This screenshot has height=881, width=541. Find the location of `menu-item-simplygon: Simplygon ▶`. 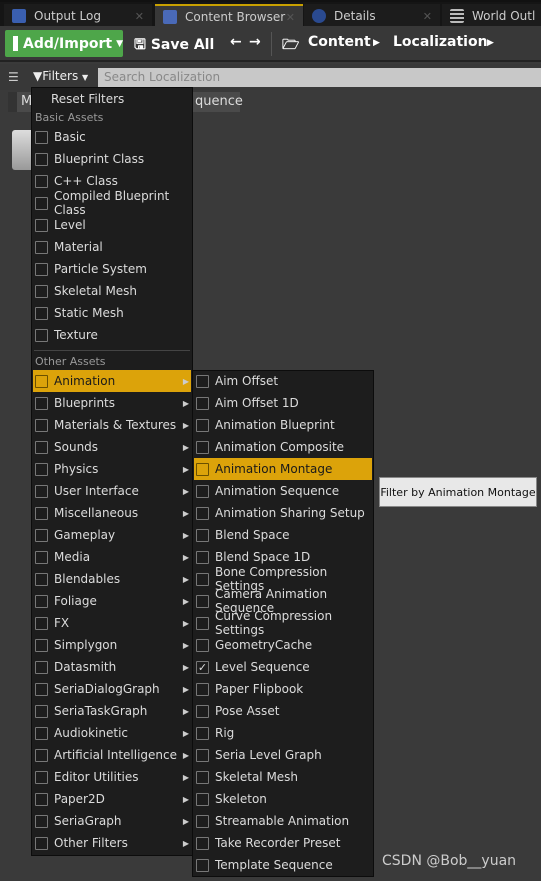

menu-item-simplygon: Simplygon ▶ is located at coordinates (112, 645).